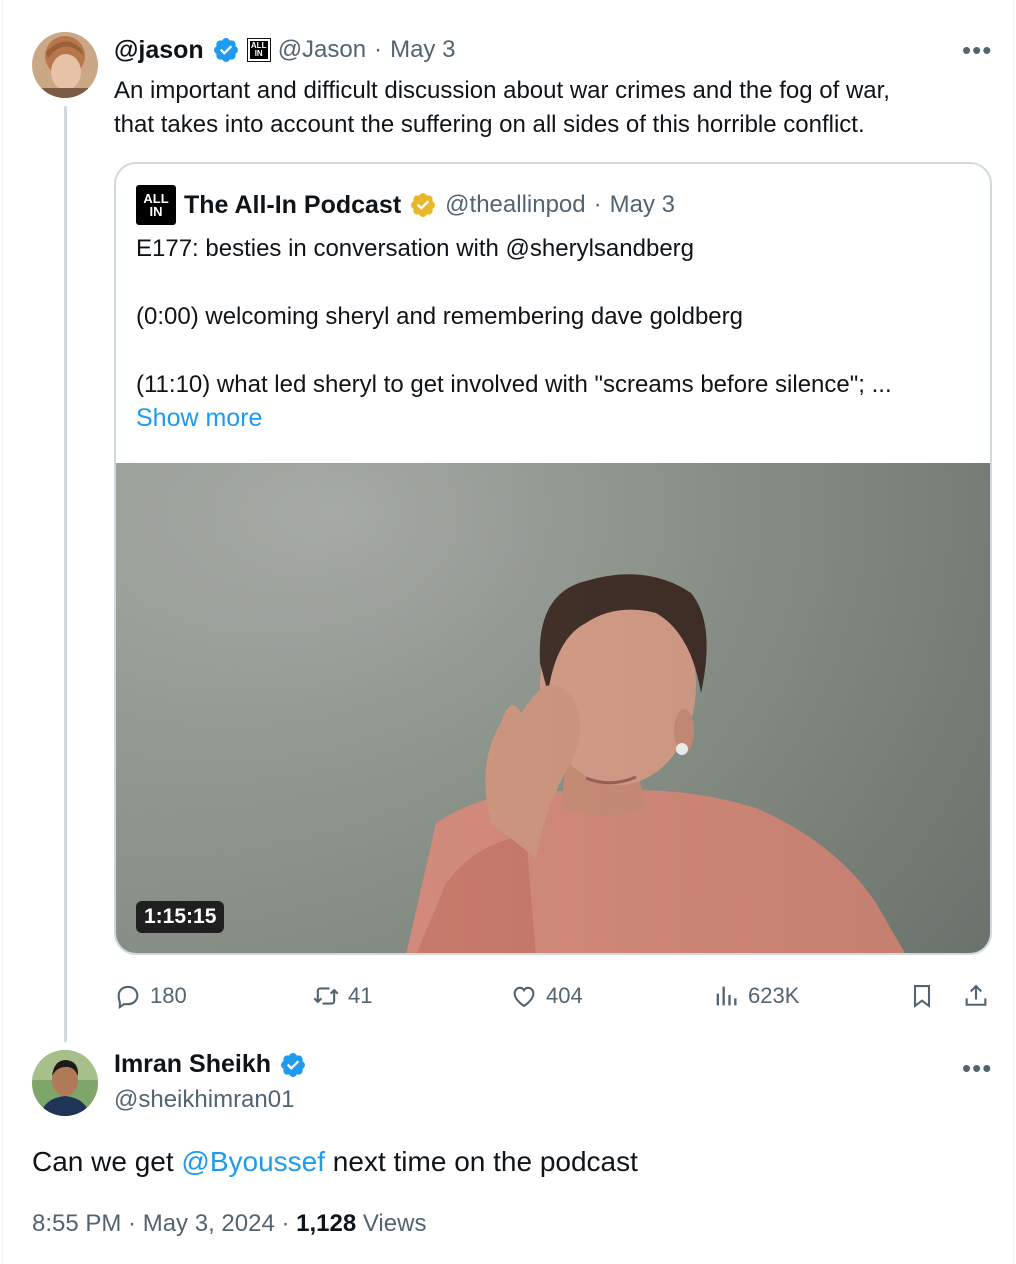  Describe the element at coordinates (65, 65) in the screenshot. I see `jason-avatar` at that location.